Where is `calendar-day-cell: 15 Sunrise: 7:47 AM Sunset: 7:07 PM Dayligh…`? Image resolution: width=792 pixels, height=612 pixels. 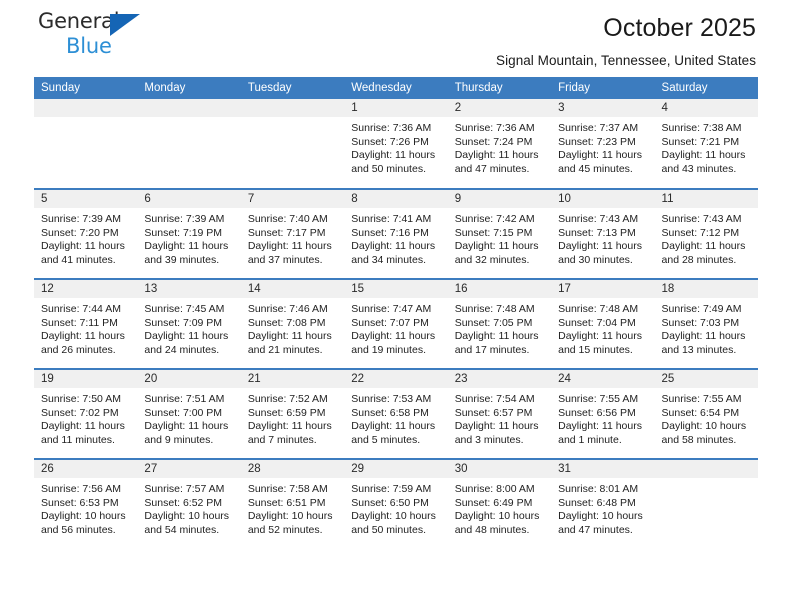 calendar-day-cell: 15 Sunrise: 7:47 AM Sunset: 7:07 PM Dayligh… is located at coordinates (396, 323).